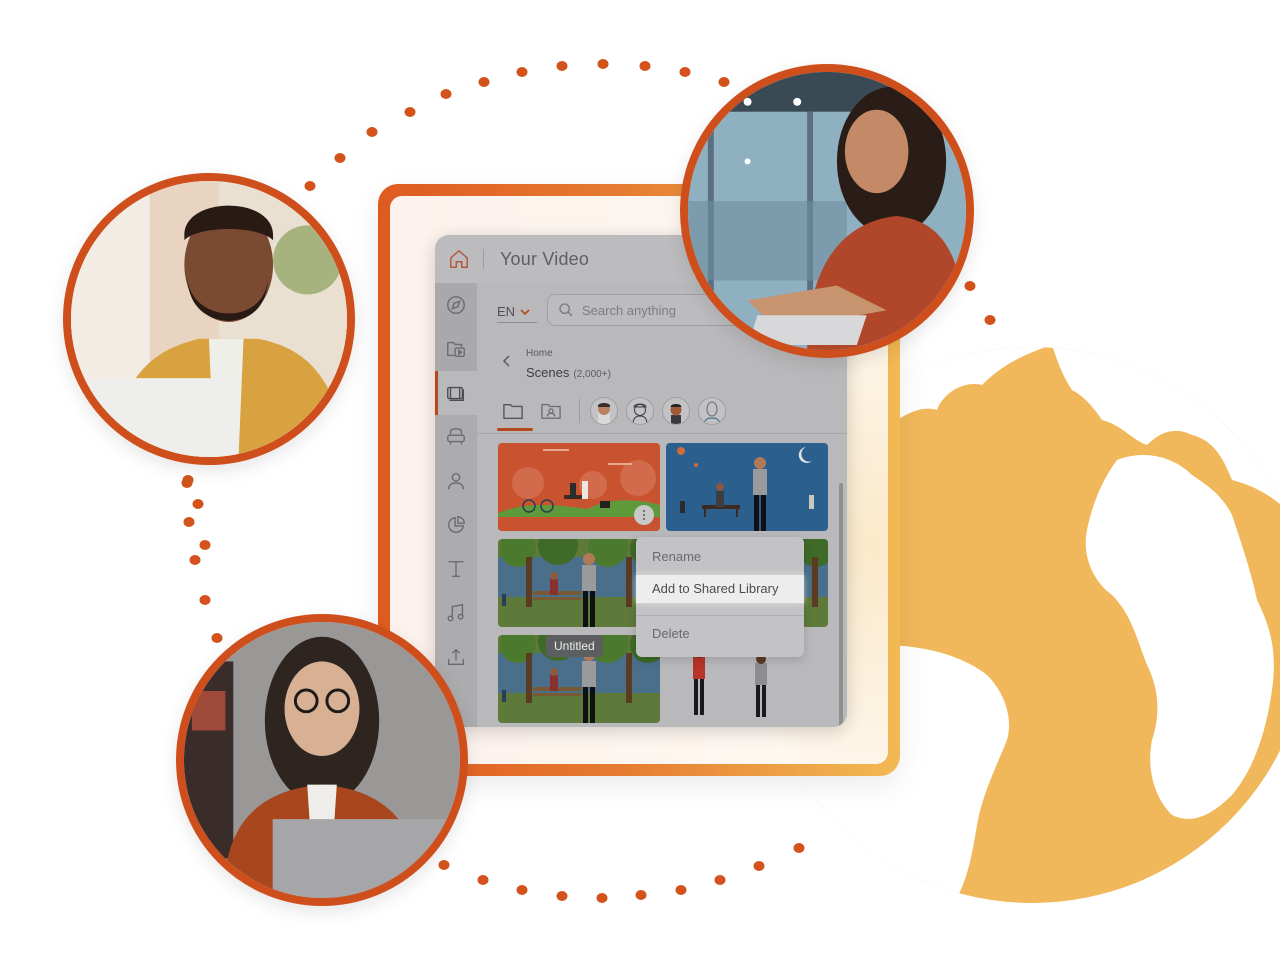  I want to click on home-icon, so click(459, 259).